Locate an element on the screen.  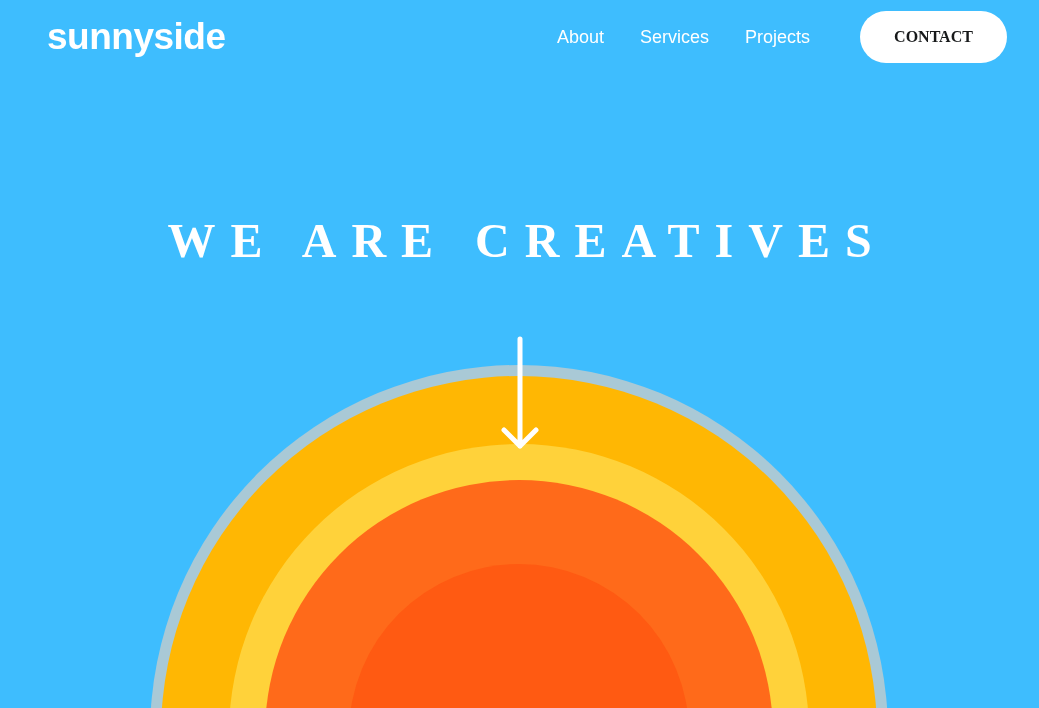
nav-link: About is located at coordinates (580, 37).